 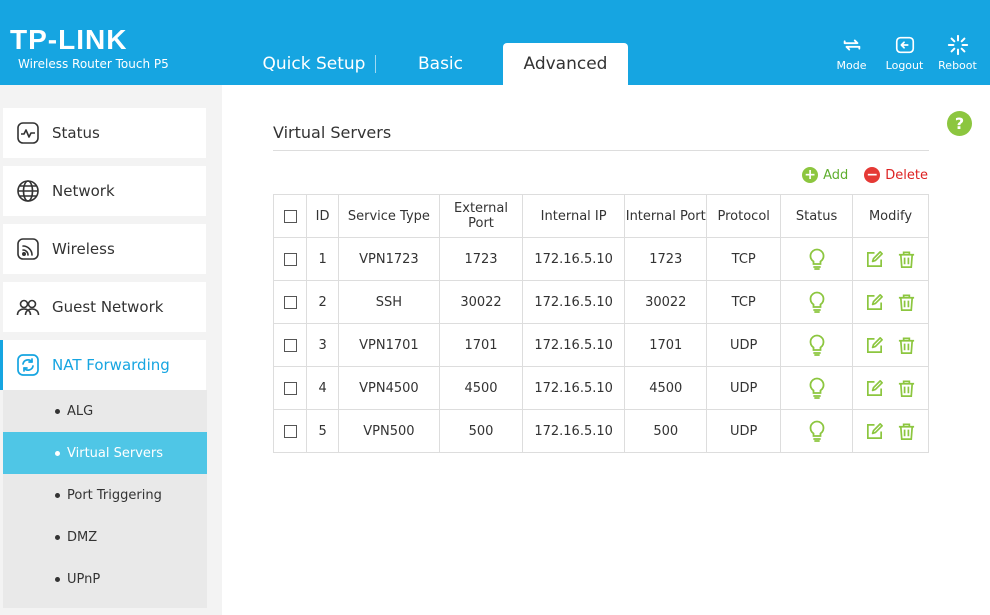 I want to click on sidebar-item-label: Status, so click(x=76, y=133).